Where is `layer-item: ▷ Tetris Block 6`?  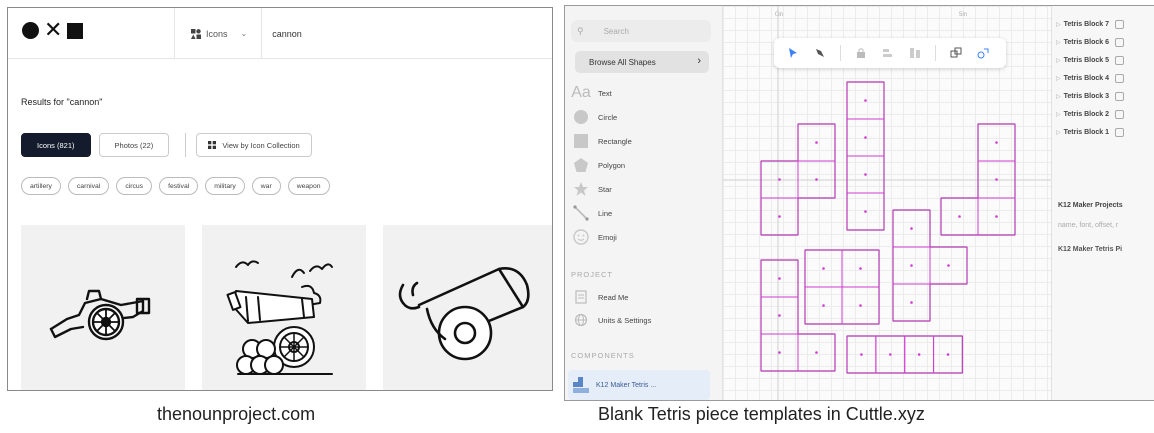
layer-item: ▷ Tetris Block 6 is located at coordinates (1090, 42).